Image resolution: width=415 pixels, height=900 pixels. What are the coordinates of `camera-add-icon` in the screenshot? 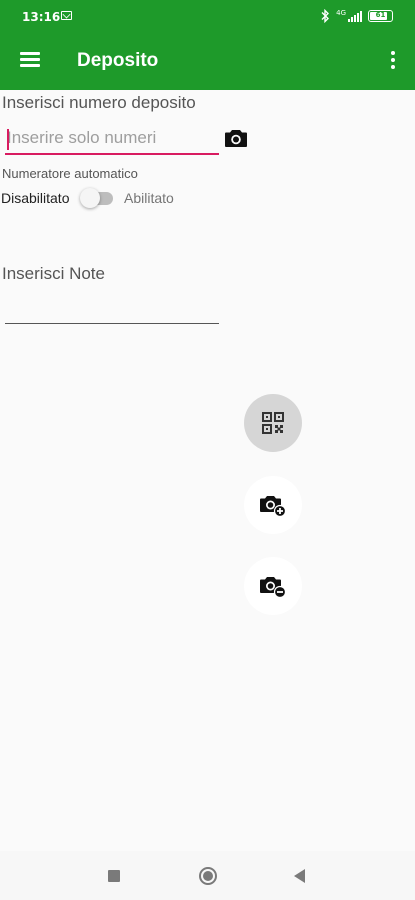 It's located at (273, 506).